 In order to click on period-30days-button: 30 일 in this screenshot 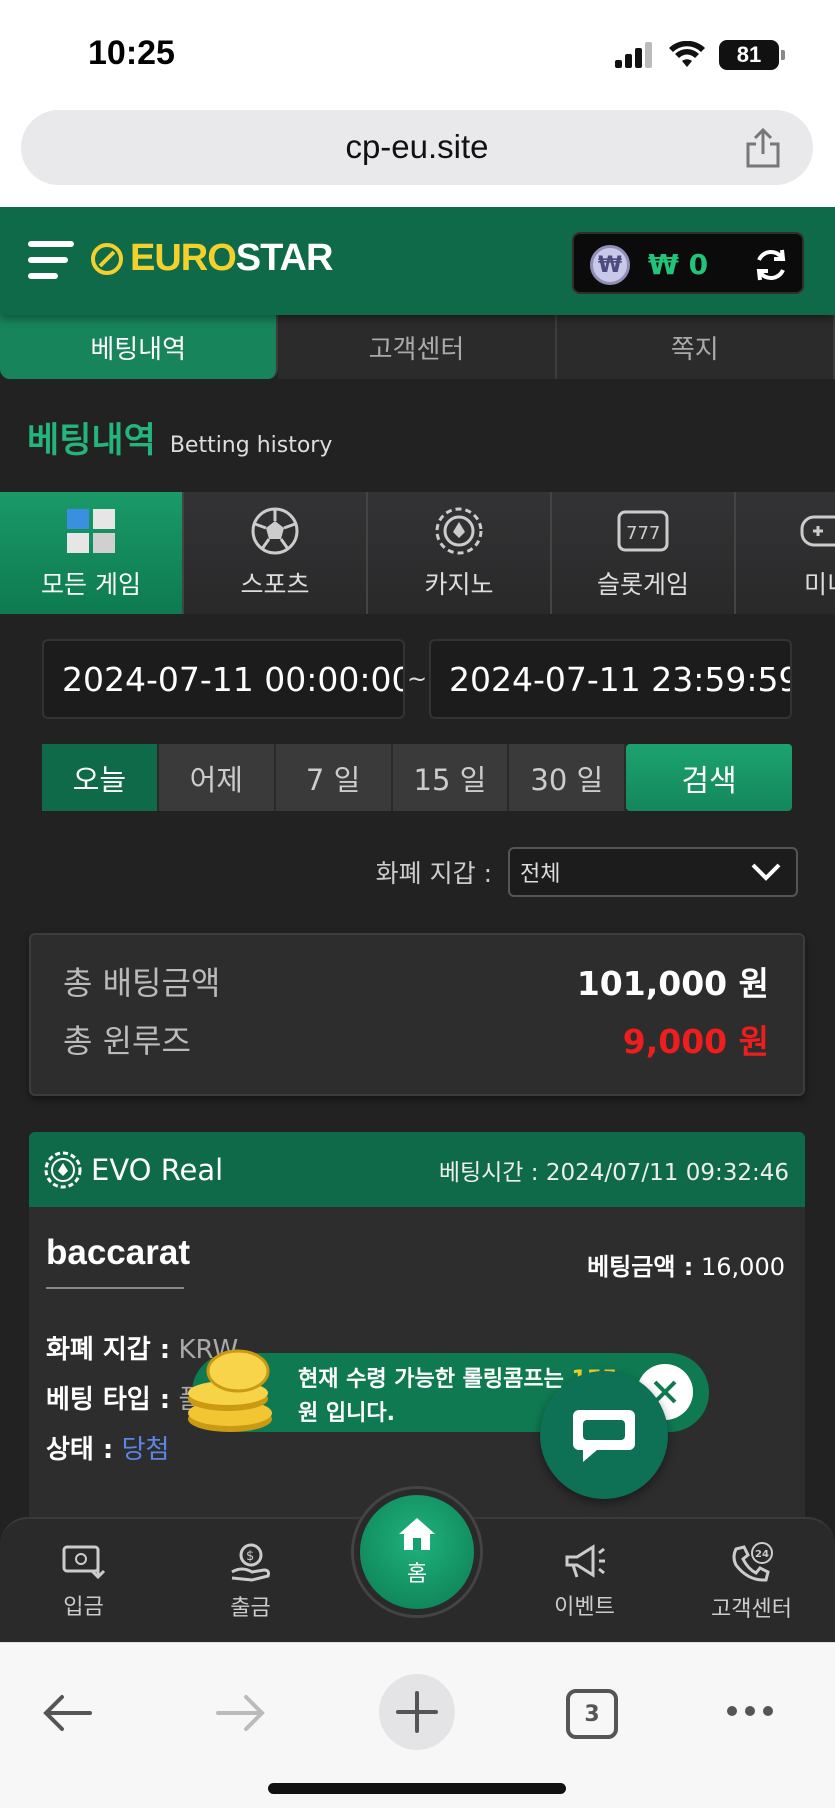, I will do `click(568, 777)`.